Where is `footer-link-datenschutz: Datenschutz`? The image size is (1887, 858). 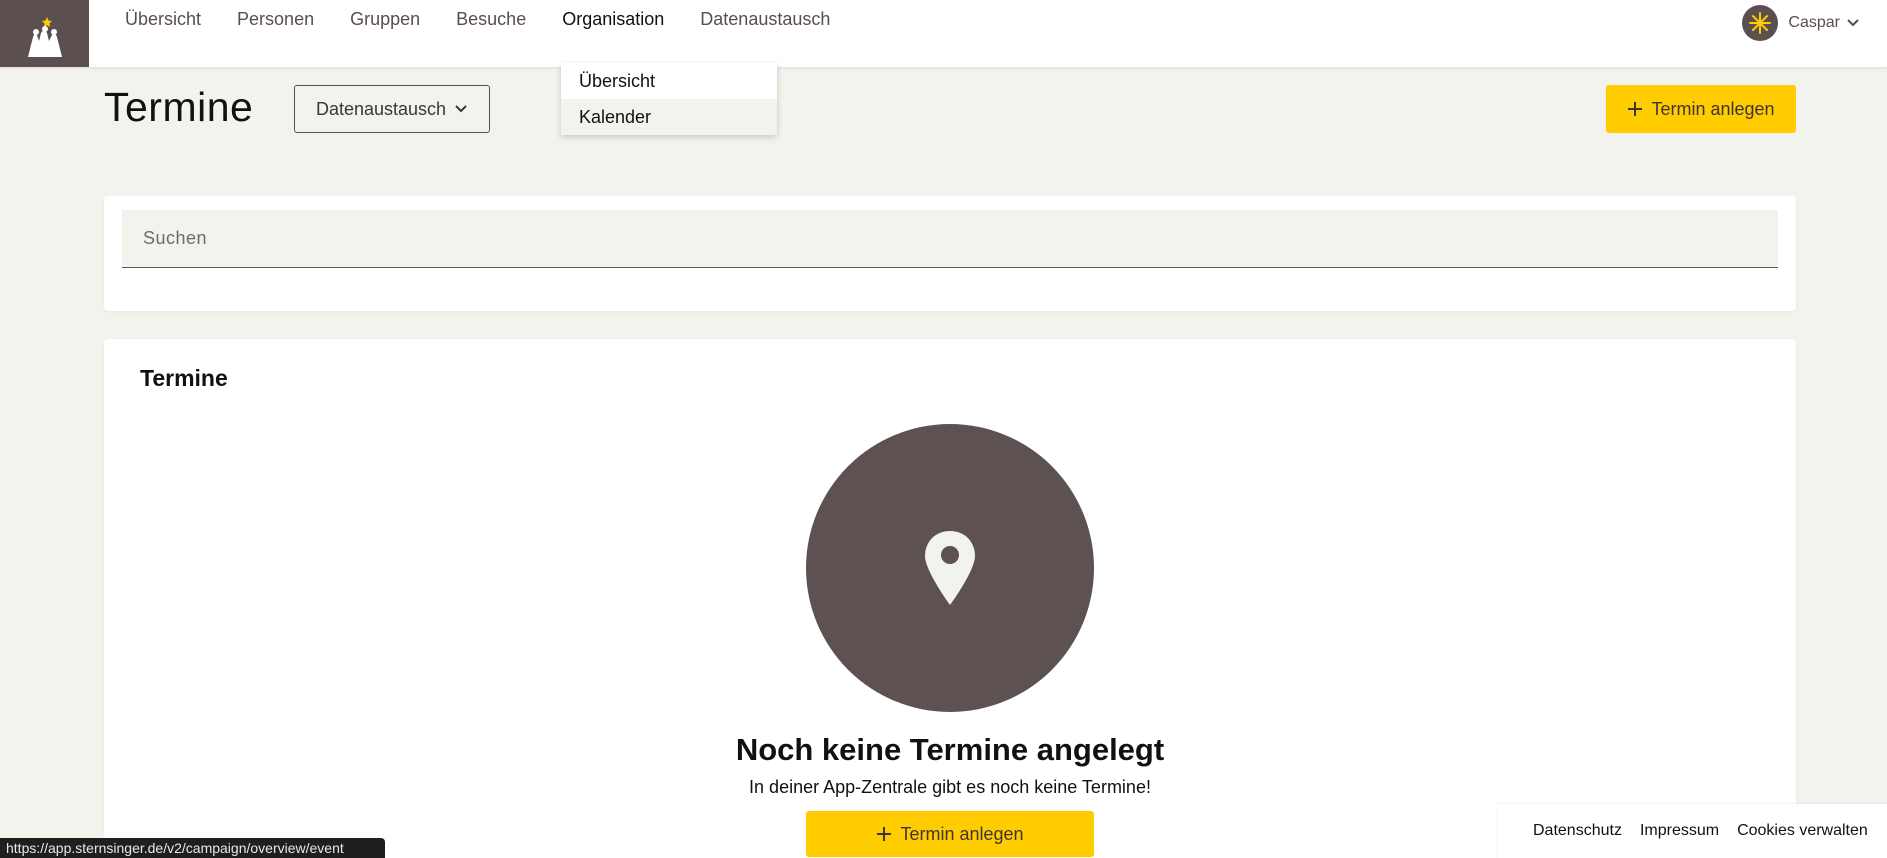
footer-link-datenschutz: Datenschutz is located at coordinates (1577, 831).